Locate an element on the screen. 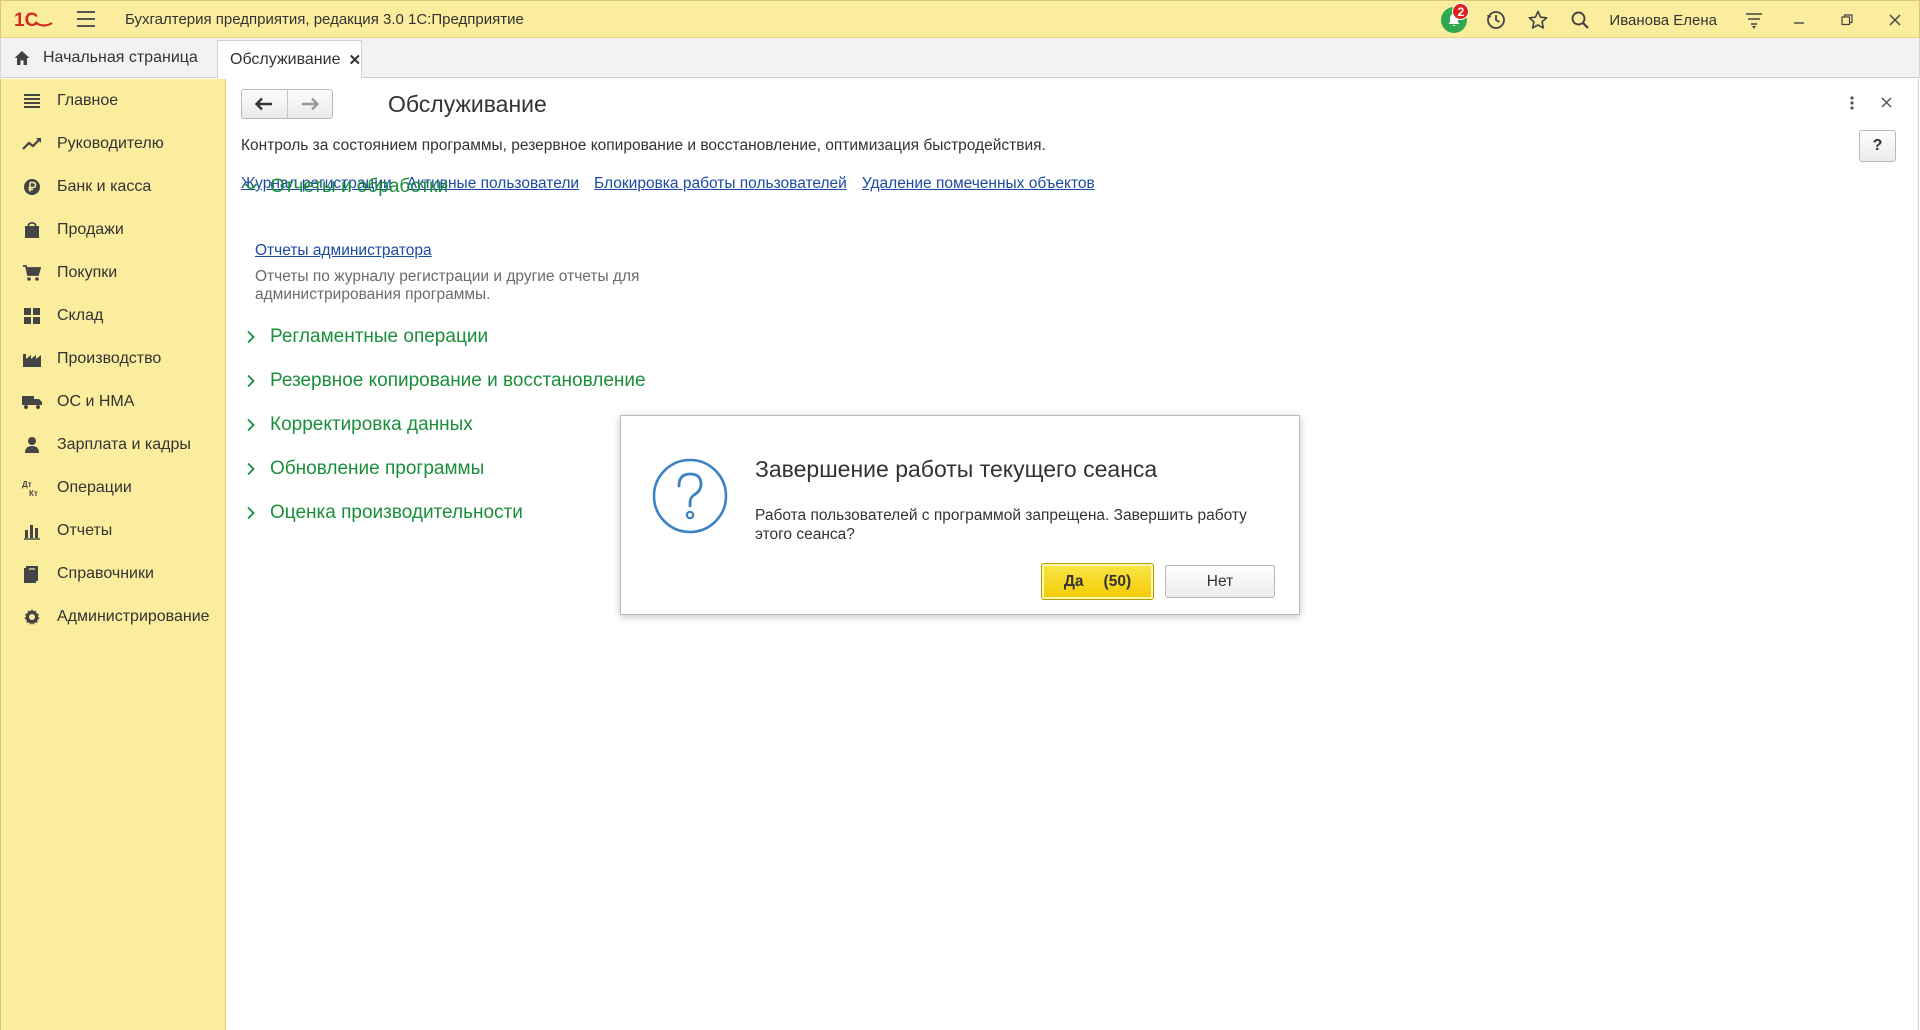 The image size is (1920, 1030). section-data-correction: Корректировка данных is located at coordinates (358, 425).